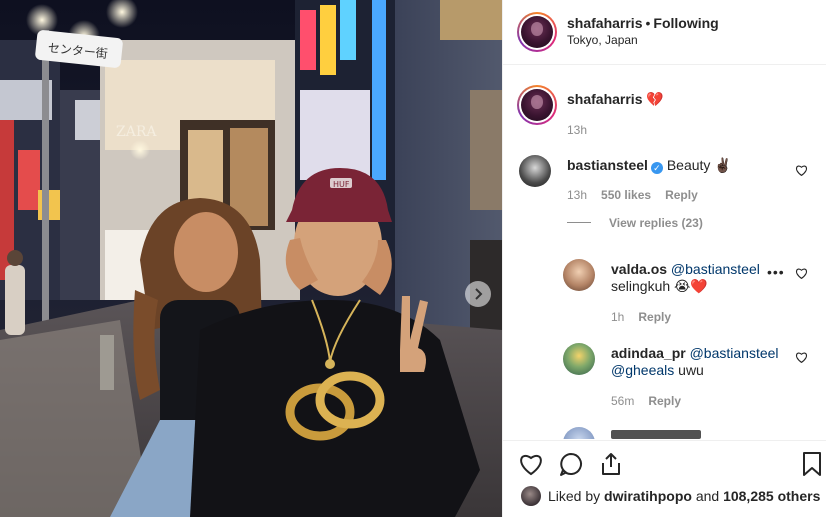  I want to click on reply-username: adindaa_pr, so click(648, 353).